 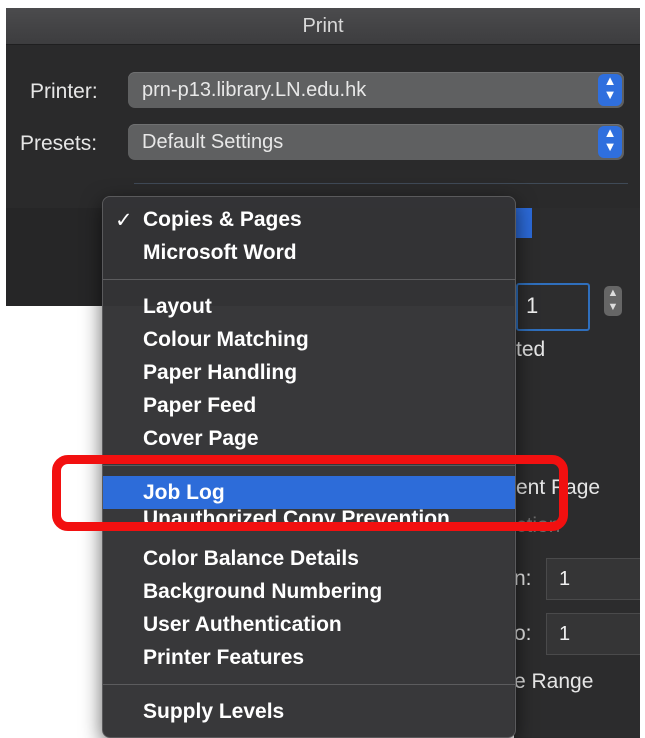 I want to click on collated-label: ted, so click(x=531, y=349).